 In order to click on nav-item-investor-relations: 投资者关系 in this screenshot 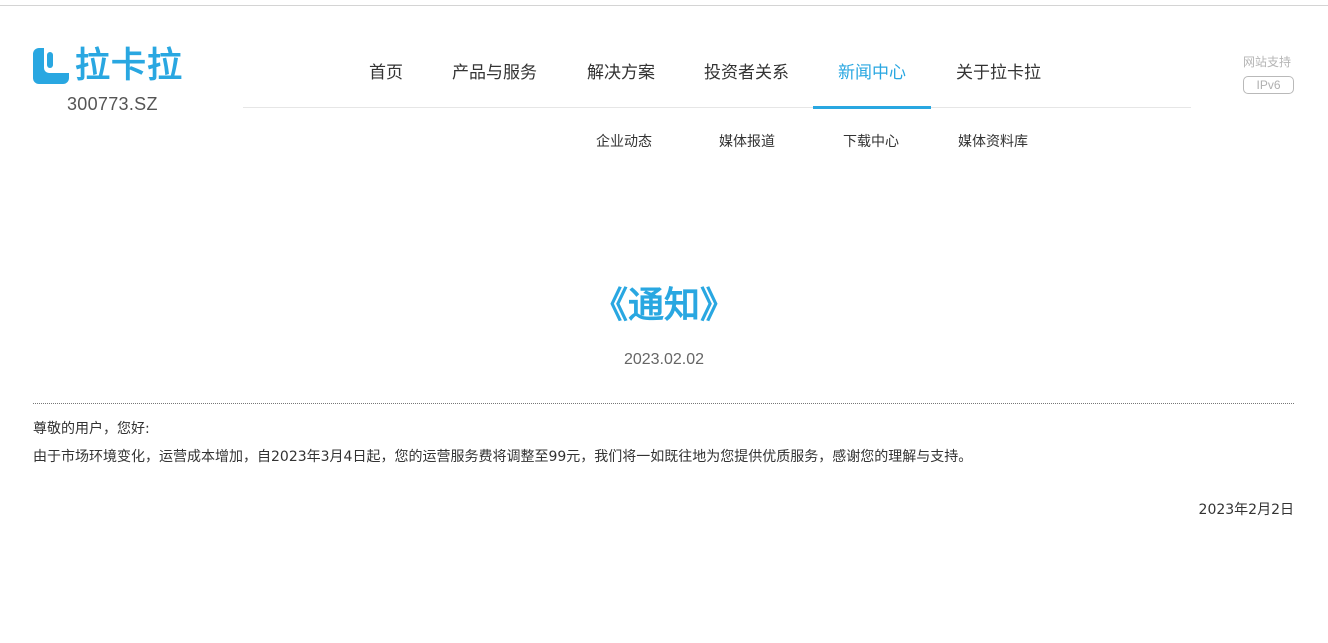, I will do `click(746, 73)`.